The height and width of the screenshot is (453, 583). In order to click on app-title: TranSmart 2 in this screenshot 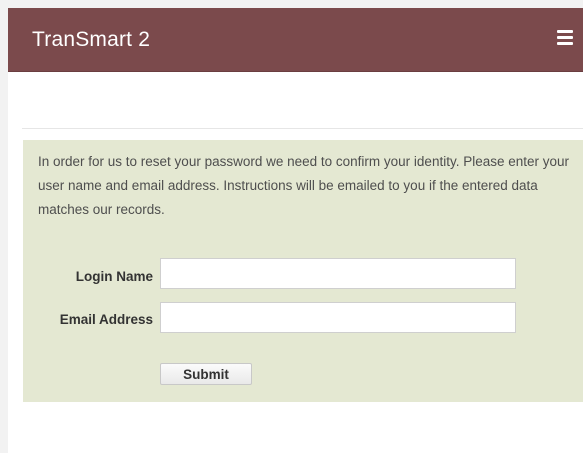, I will do `click(91, 39)`.